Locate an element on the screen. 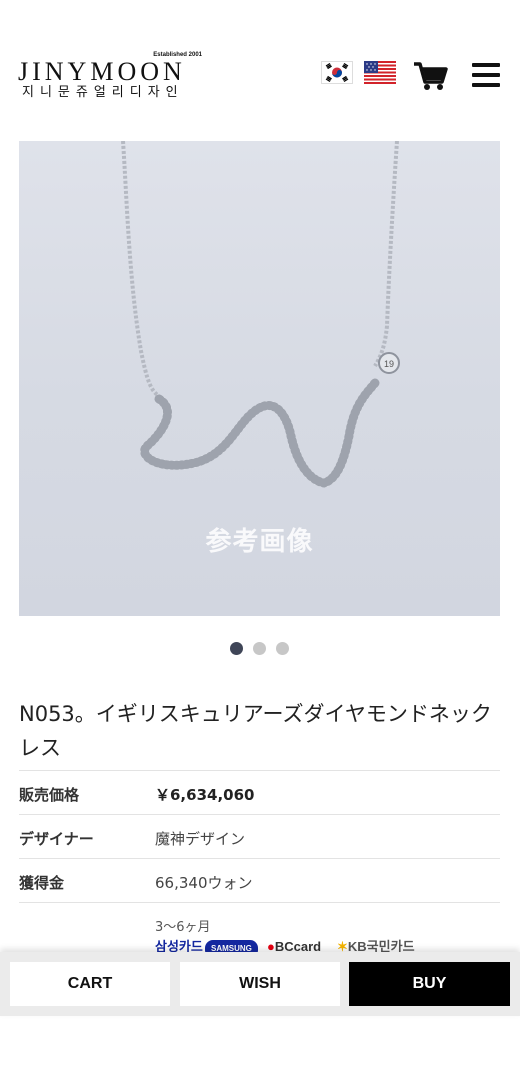  reward-label: 獲得金 is located at coordinates (42, 883).